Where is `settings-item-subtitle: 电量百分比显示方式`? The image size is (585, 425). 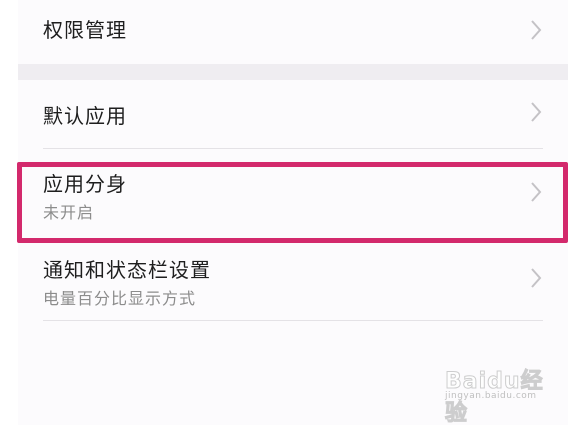 settings-item-subtitle: 电量百分比显示方式 is located at coordinates (120, 298).